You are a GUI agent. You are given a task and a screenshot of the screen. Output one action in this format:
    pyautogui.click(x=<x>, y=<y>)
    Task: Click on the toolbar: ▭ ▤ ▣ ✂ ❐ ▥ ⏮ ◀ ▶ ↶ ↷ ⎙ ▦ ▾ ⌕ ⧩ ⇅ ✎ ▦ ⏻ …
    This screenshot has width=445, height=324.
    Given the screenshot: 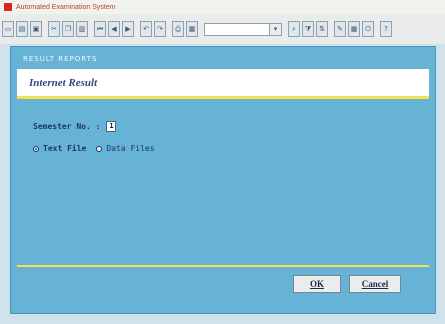 What is the action you would take?
    pyautogui.click(x=222, y=29)
    